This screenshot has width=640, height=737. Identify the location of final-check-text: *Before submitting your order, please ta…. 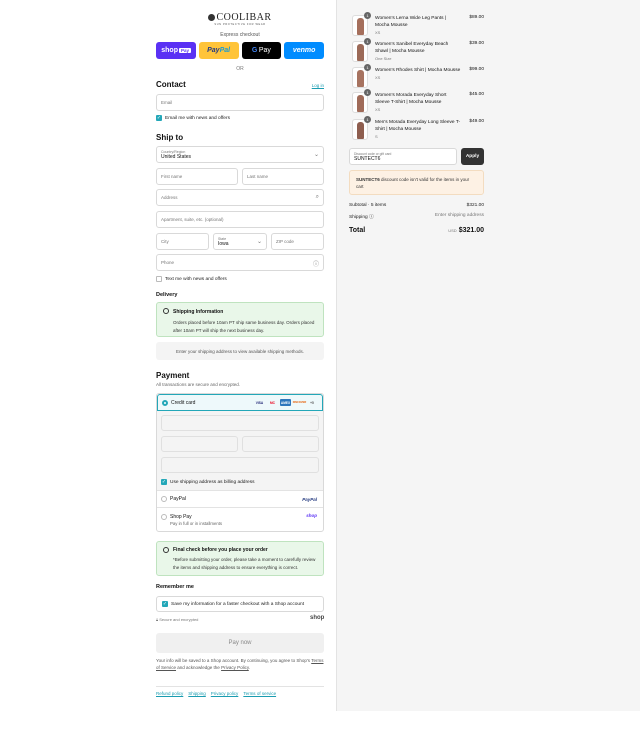
(244, 563).